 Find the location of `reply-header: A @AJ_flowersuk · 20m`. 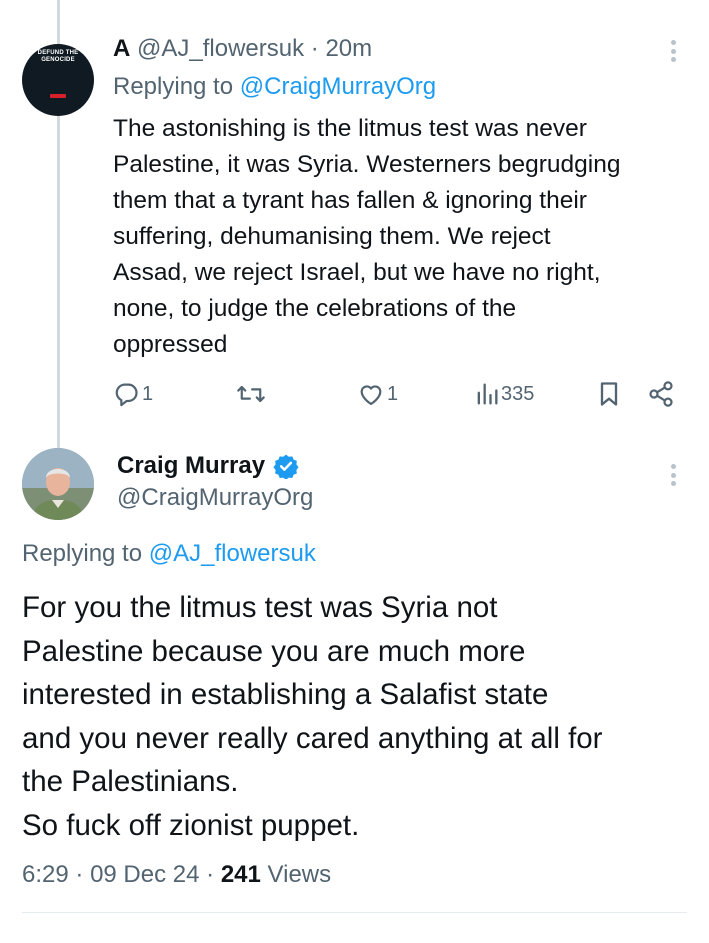

reply-header: A @AJ_flowersuk · 20m is located at coordinates (242, 49).